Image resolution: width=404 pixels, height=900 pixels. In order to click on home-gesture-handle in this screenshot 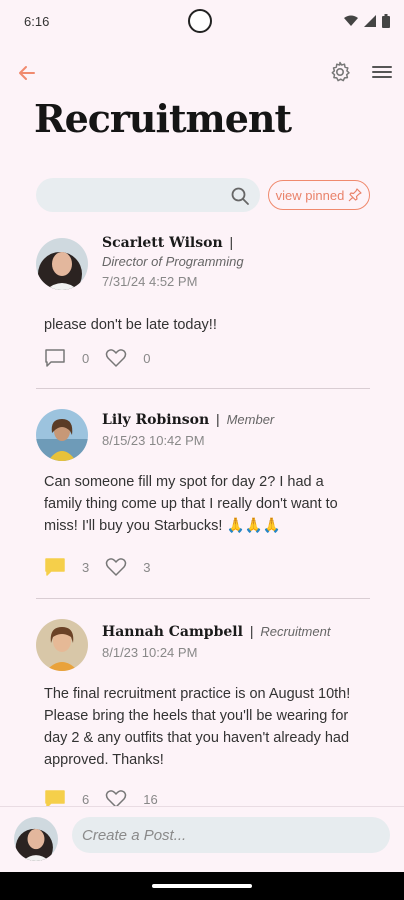, I will do `click(202, 886)`.